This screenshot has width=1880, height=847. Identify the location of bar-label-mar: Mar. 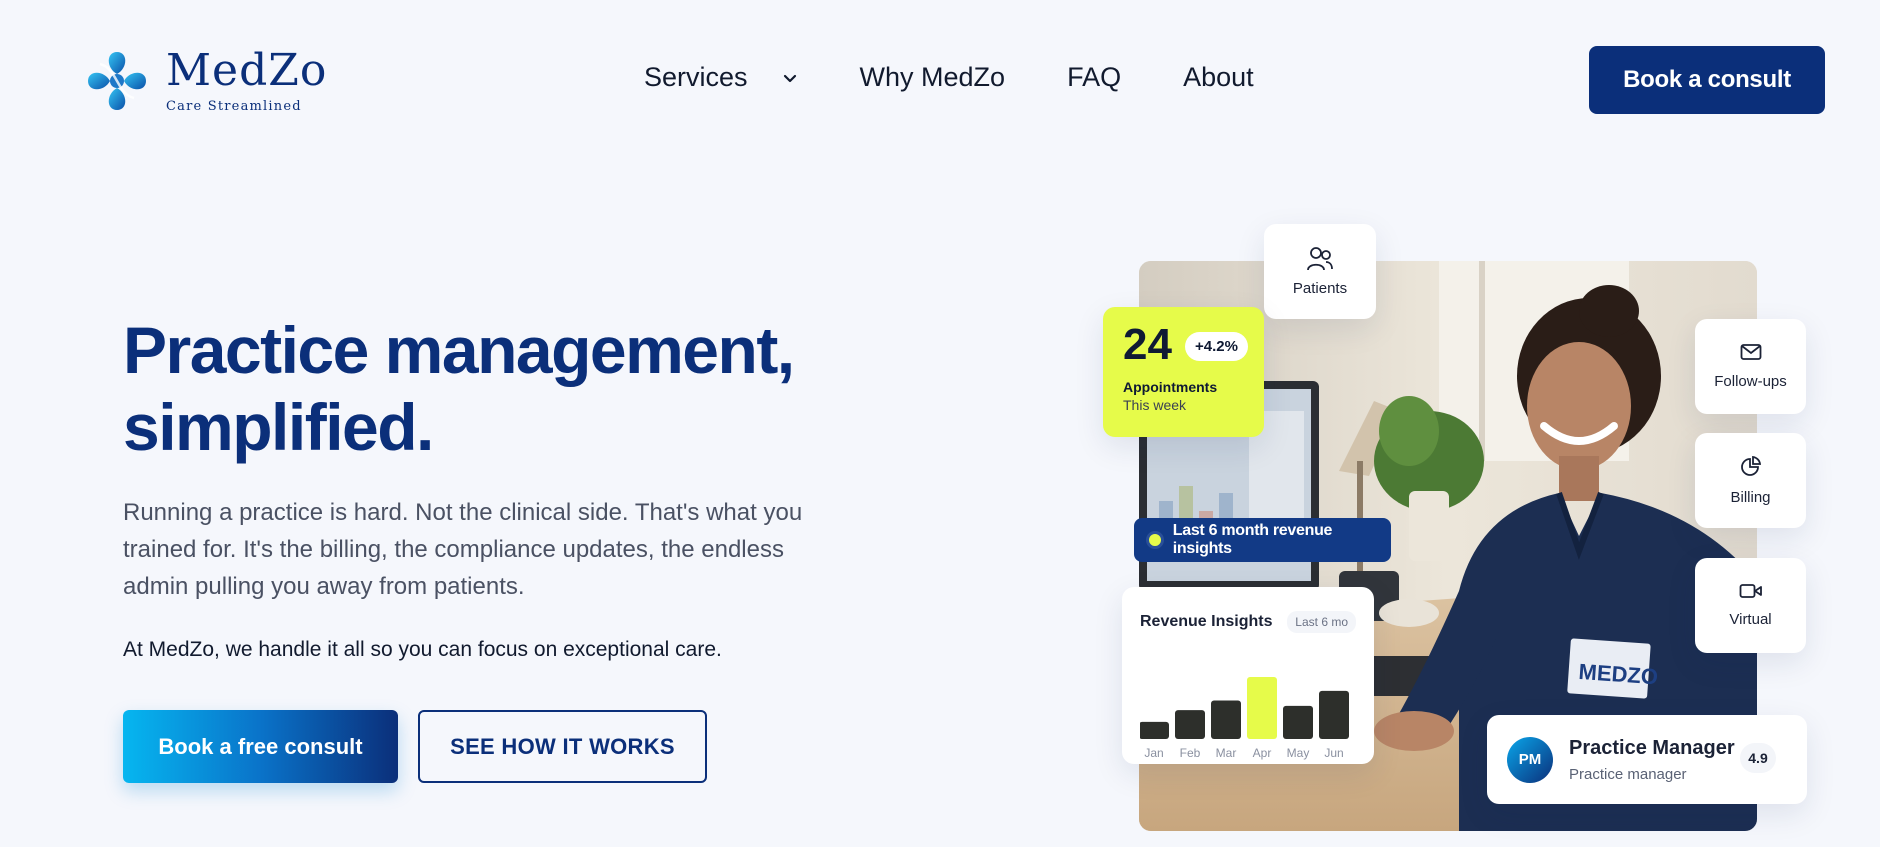
(1226, 753).